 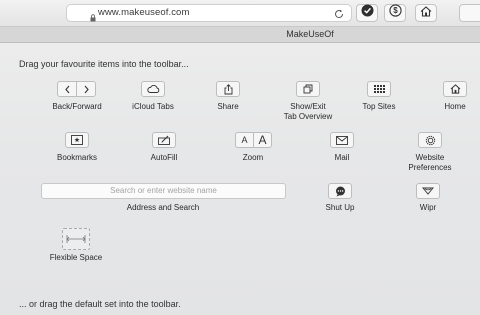 What do you see at coordinates (153, 89) in the screenshot?
I see `cloud-icon` at bounding box center [153, 89].